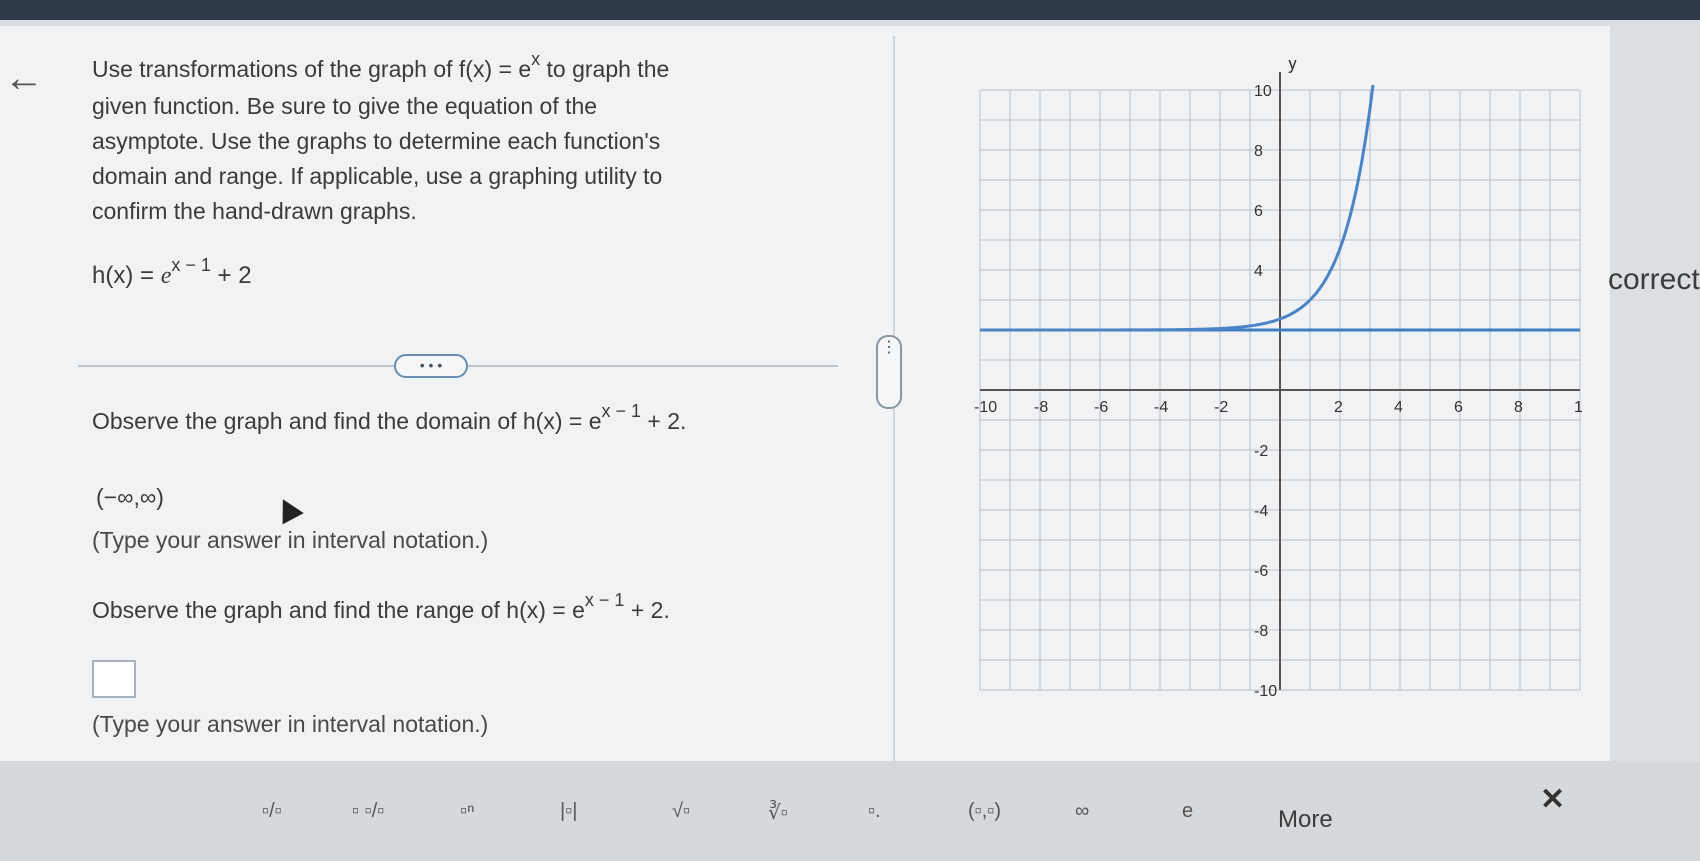 The width and height of the screenshot is (1700, 861). What do you see at coordinates (467, 811) in the screenshot?
I see `toolbar-item: ▫ⁿ` at bounding box center [467, 811].